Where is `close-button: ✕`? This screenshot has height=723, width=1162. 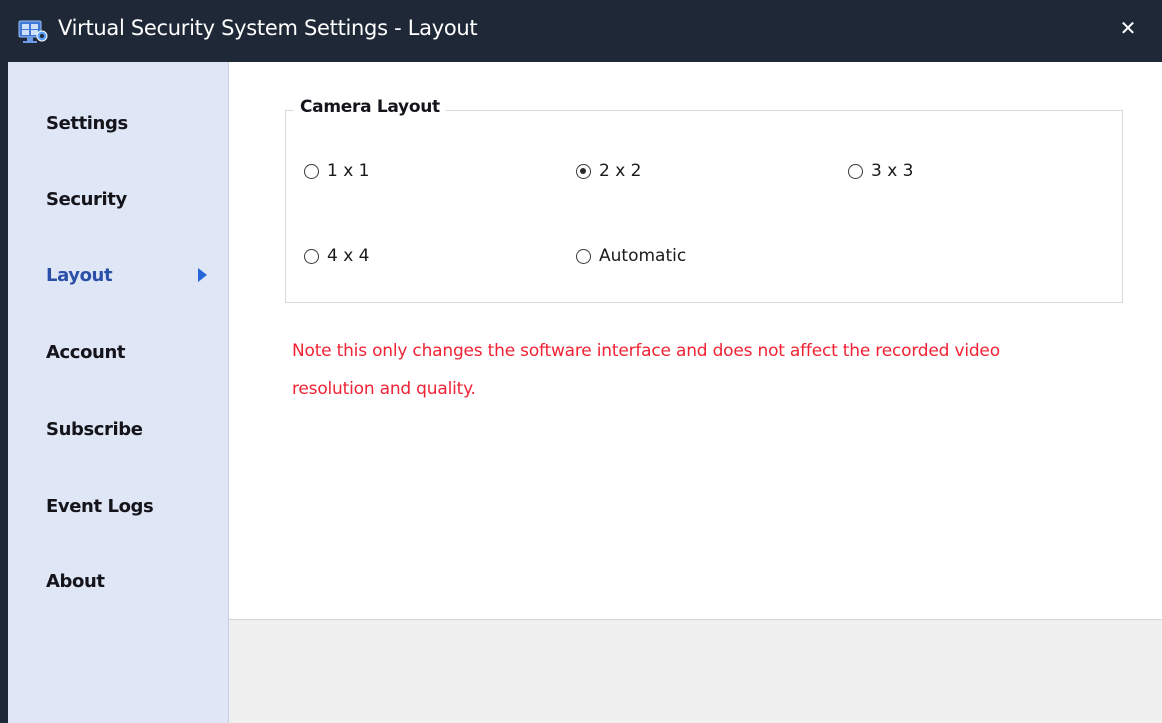
close-button: ✕ is located at coordinates (1128, 28).